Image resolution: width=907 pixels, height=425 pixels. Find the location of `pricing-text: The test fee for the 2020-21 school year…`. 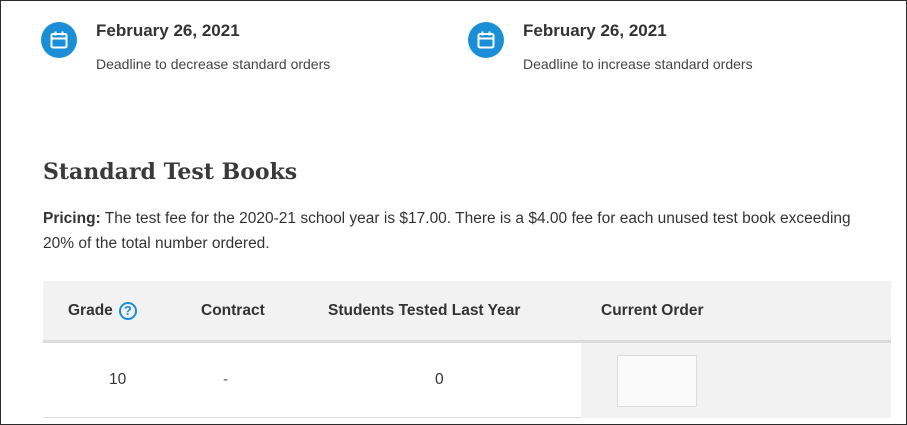

pricing-text: The test fee for the 2020-21 school year… is located at coordinates (447, 231).